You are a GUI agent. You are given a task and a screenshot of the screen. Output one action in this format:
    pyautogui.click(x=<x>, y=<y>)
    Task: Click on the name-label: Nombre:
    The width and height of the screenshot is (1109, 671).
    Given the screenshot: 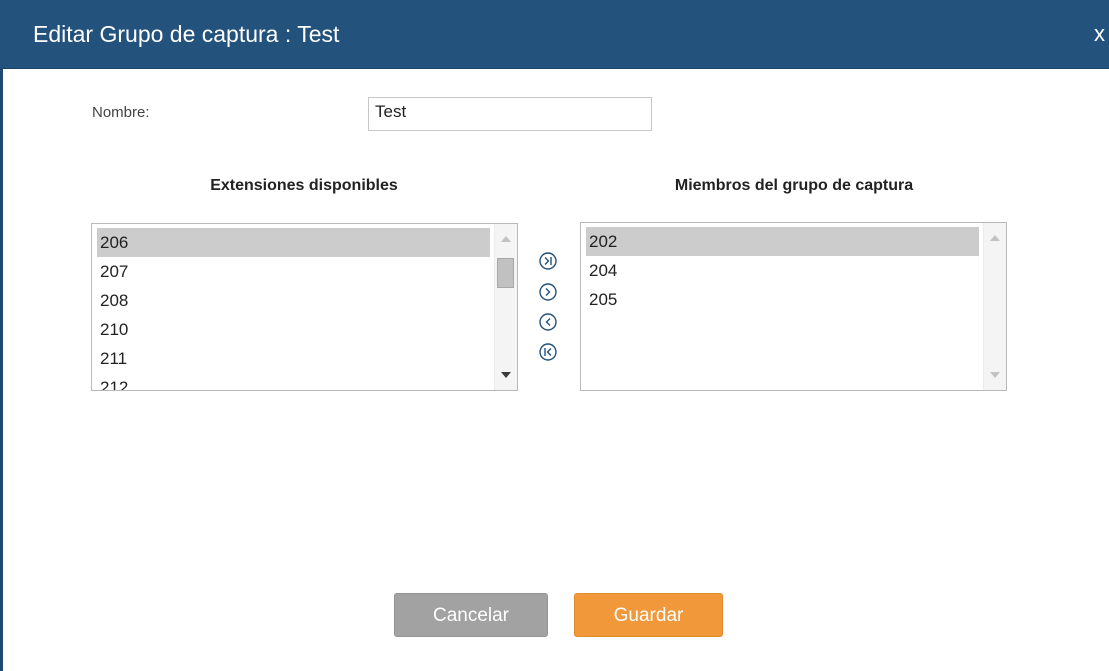 What is the action you would take?
    pyautogui.click(x=121, y=112)
    